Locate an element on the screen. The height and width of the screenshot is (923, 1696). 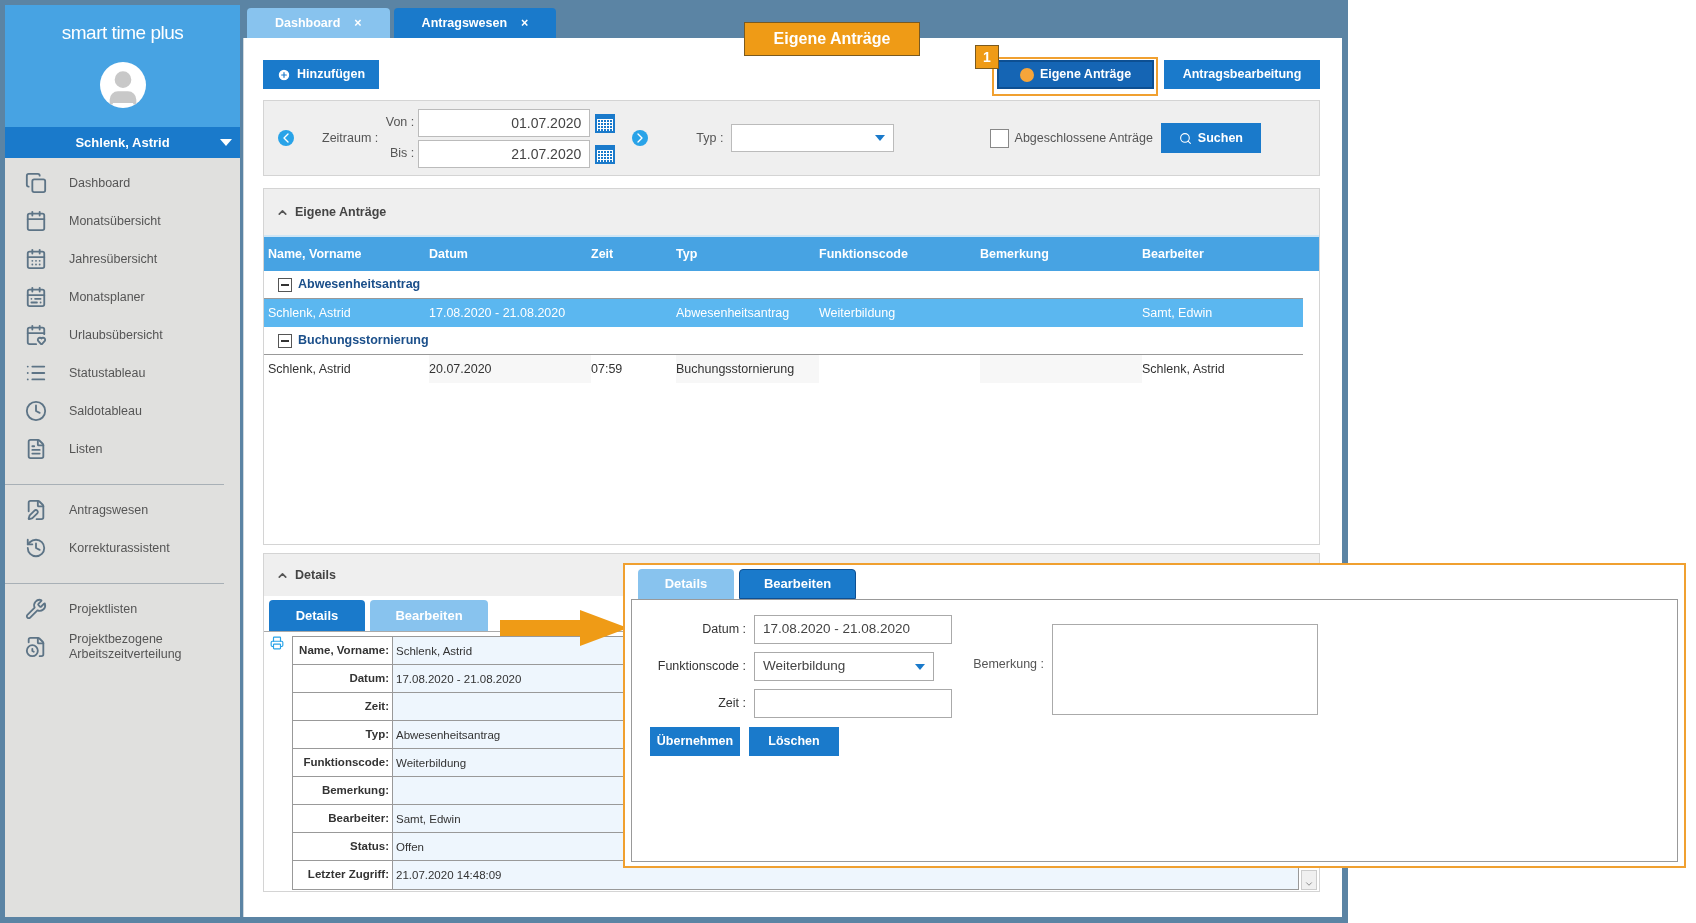
scrollbar is located at coordinates (1309, 880).